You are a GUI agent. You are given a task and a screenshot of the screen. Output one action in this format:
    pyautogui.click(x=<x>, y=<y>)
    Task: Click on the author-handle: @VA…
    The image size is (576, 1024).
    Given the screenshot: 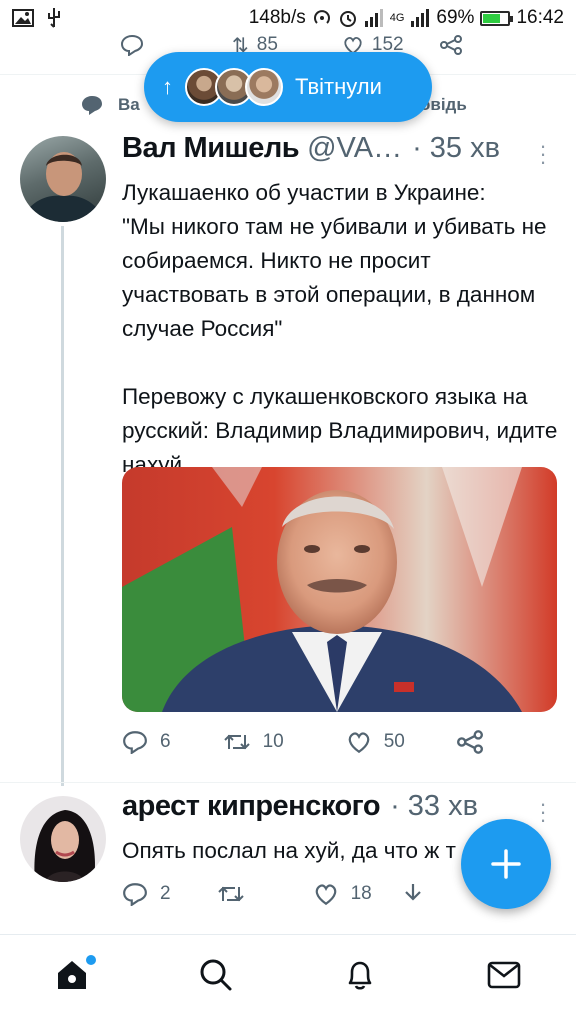 What is the action you would take?
    pyautogui.click(x=354, y=148)
    